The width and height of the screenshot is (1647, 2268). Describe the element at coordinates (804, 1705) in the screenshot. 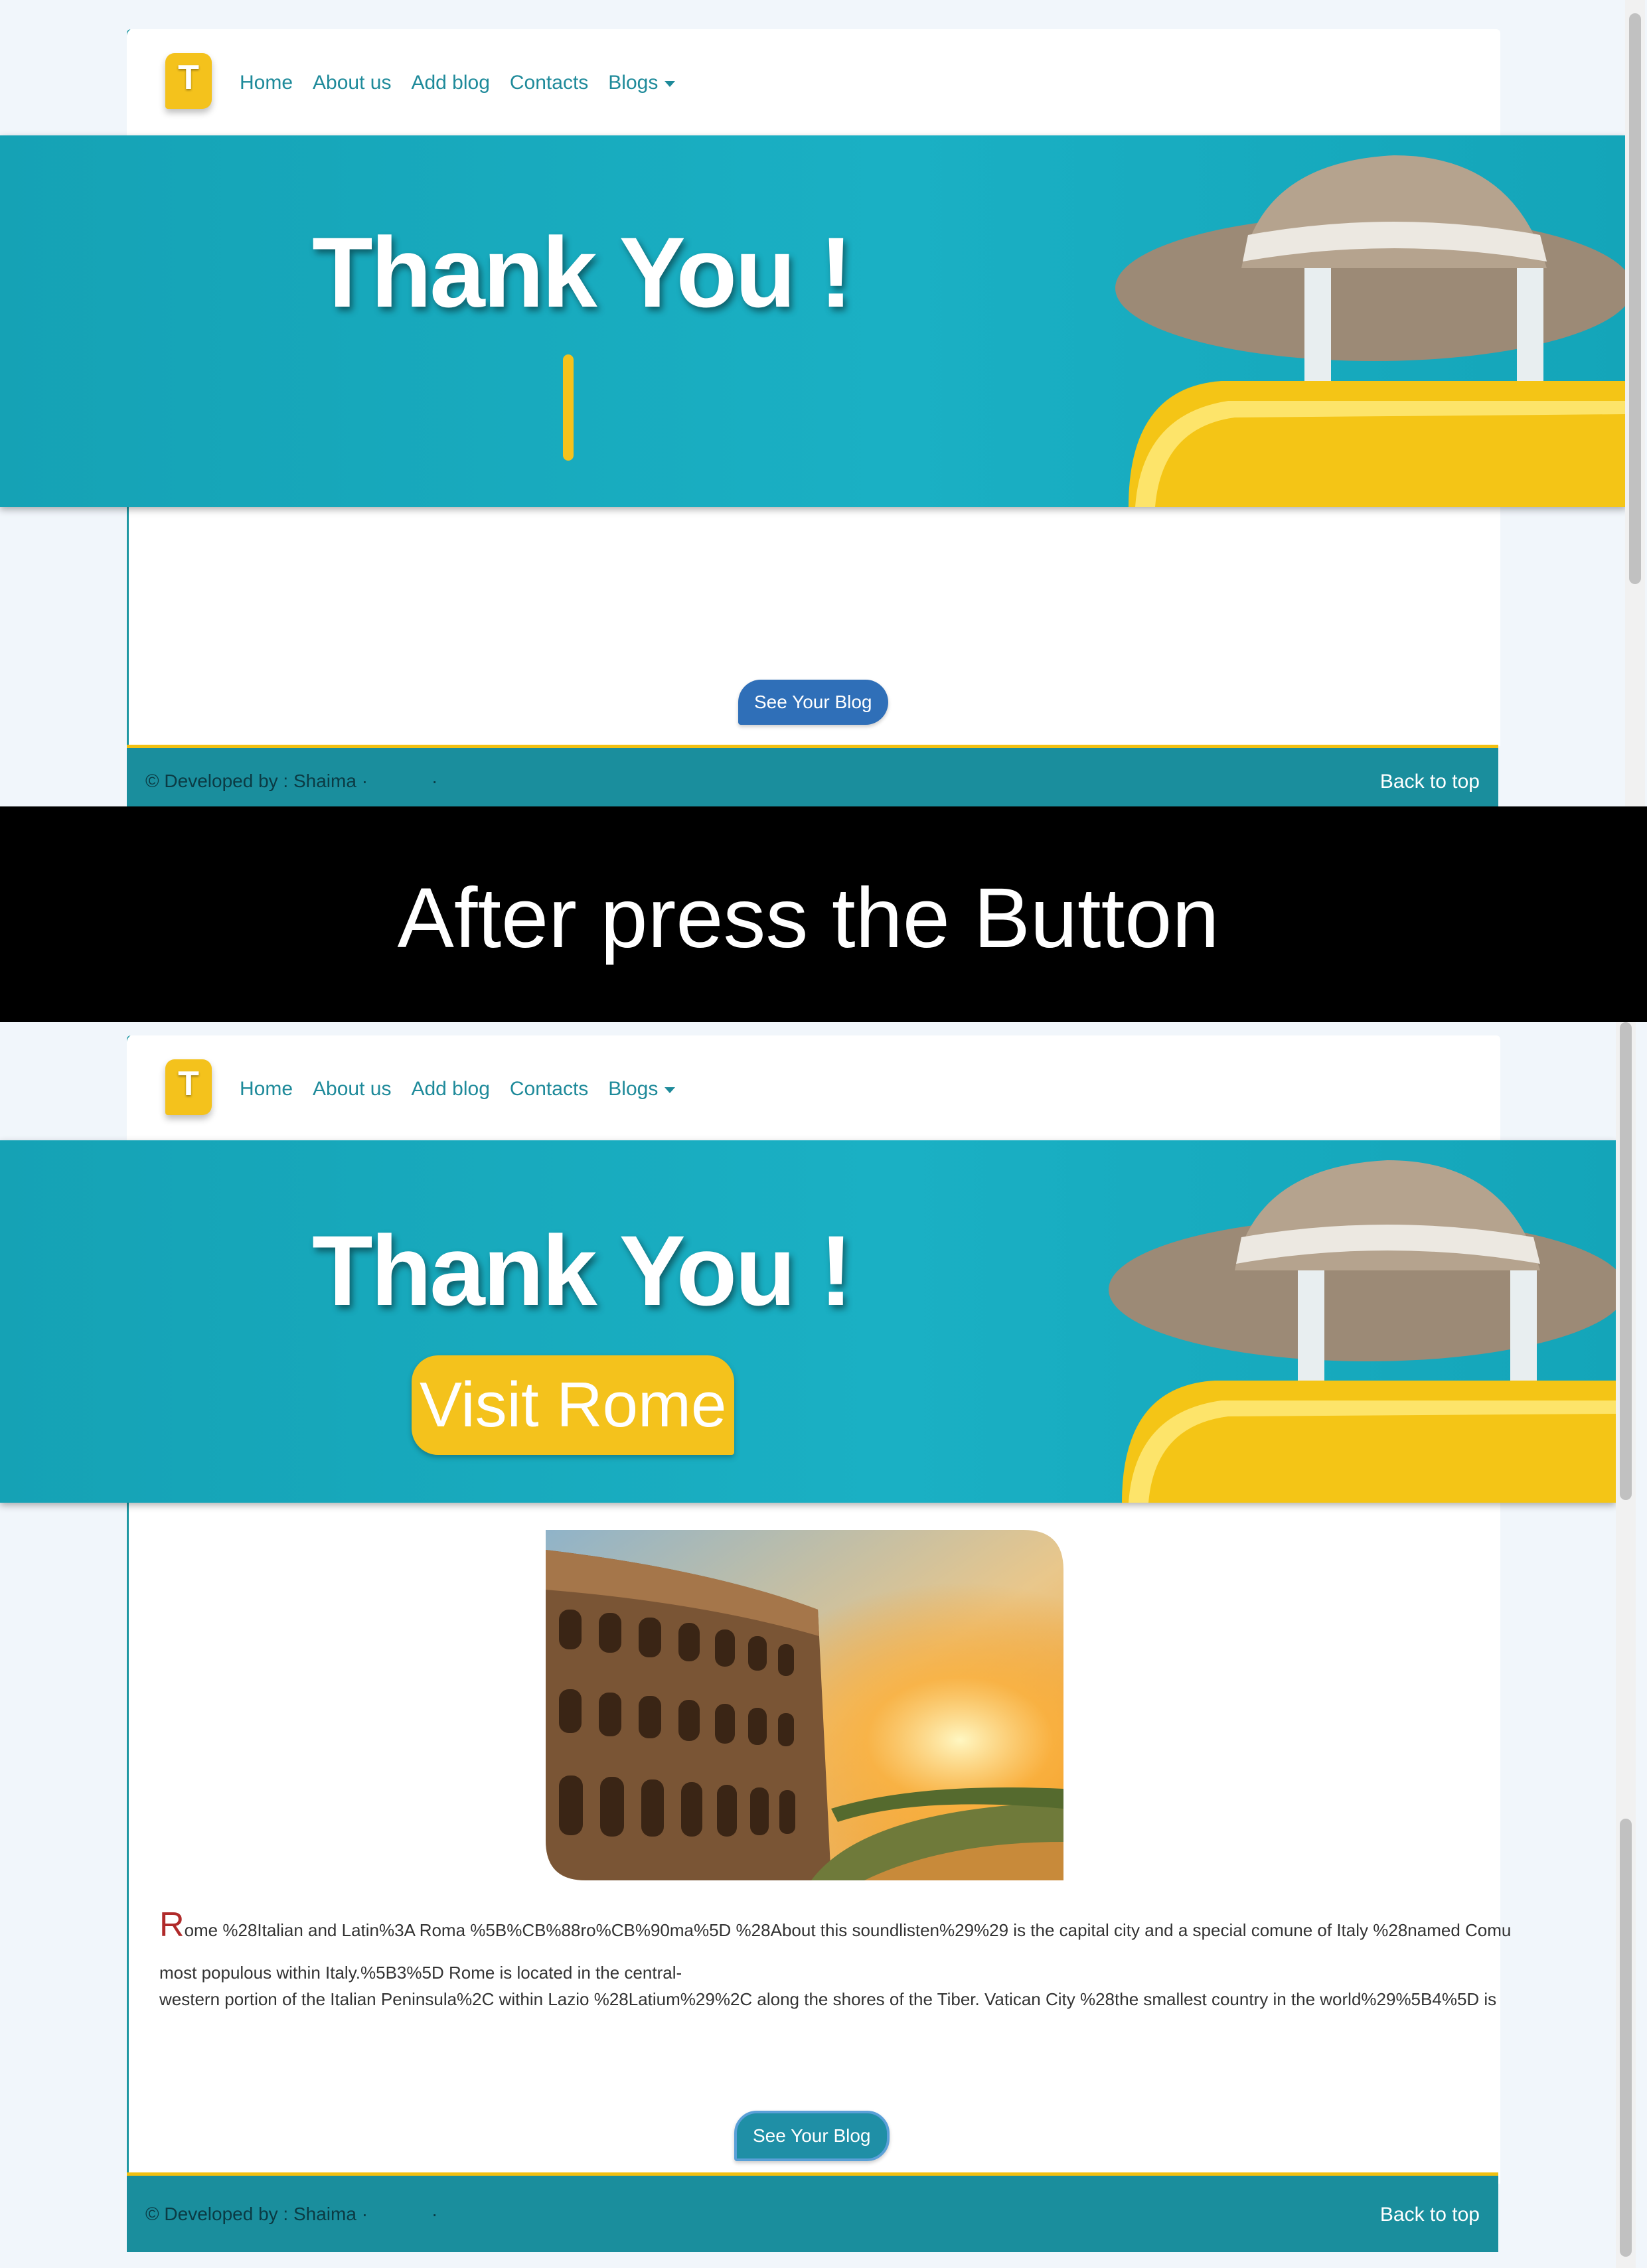

I see `rome-colosseum-image` at that location.